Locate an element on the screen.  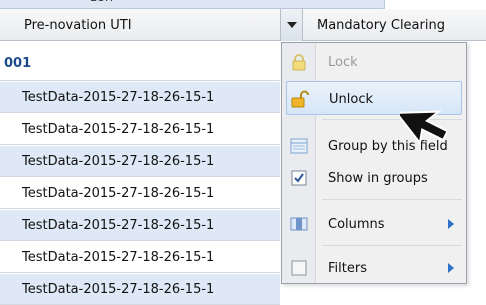
unlock-icon is located at coordinates (300, 99).